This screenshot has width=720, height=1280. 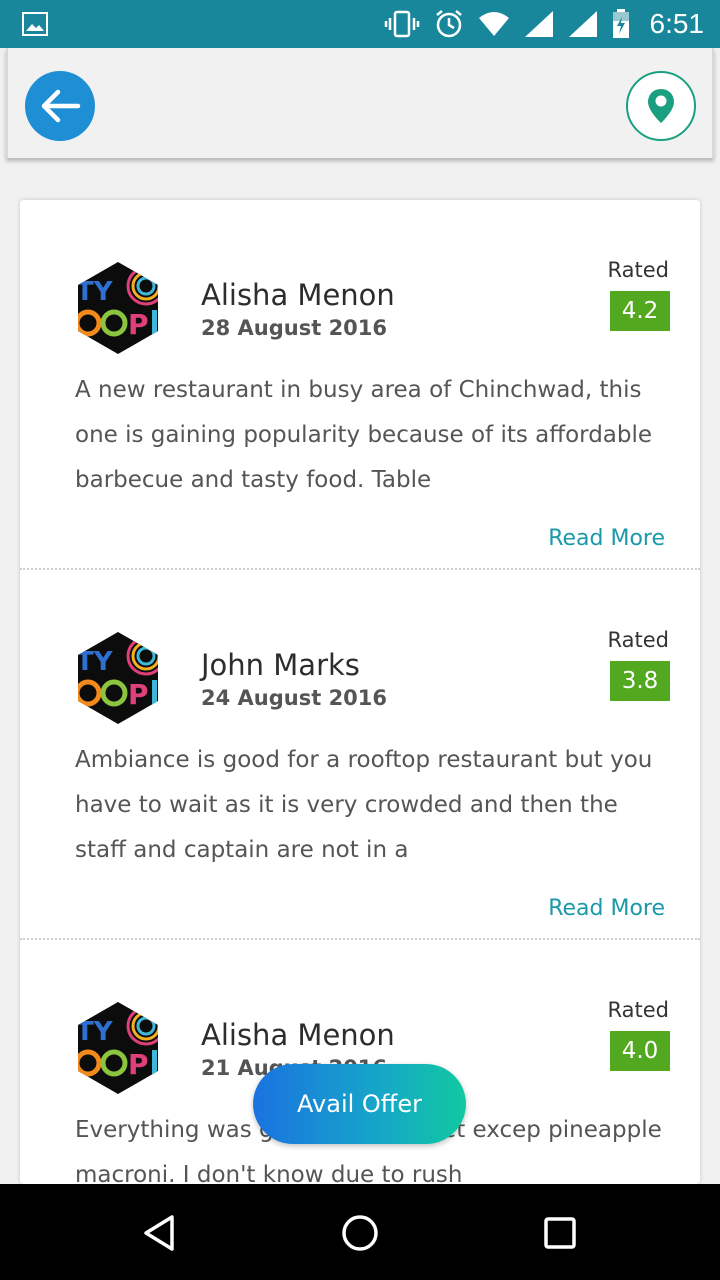 I want to click on status-bar: 6:51, so click(x=360, y=24).